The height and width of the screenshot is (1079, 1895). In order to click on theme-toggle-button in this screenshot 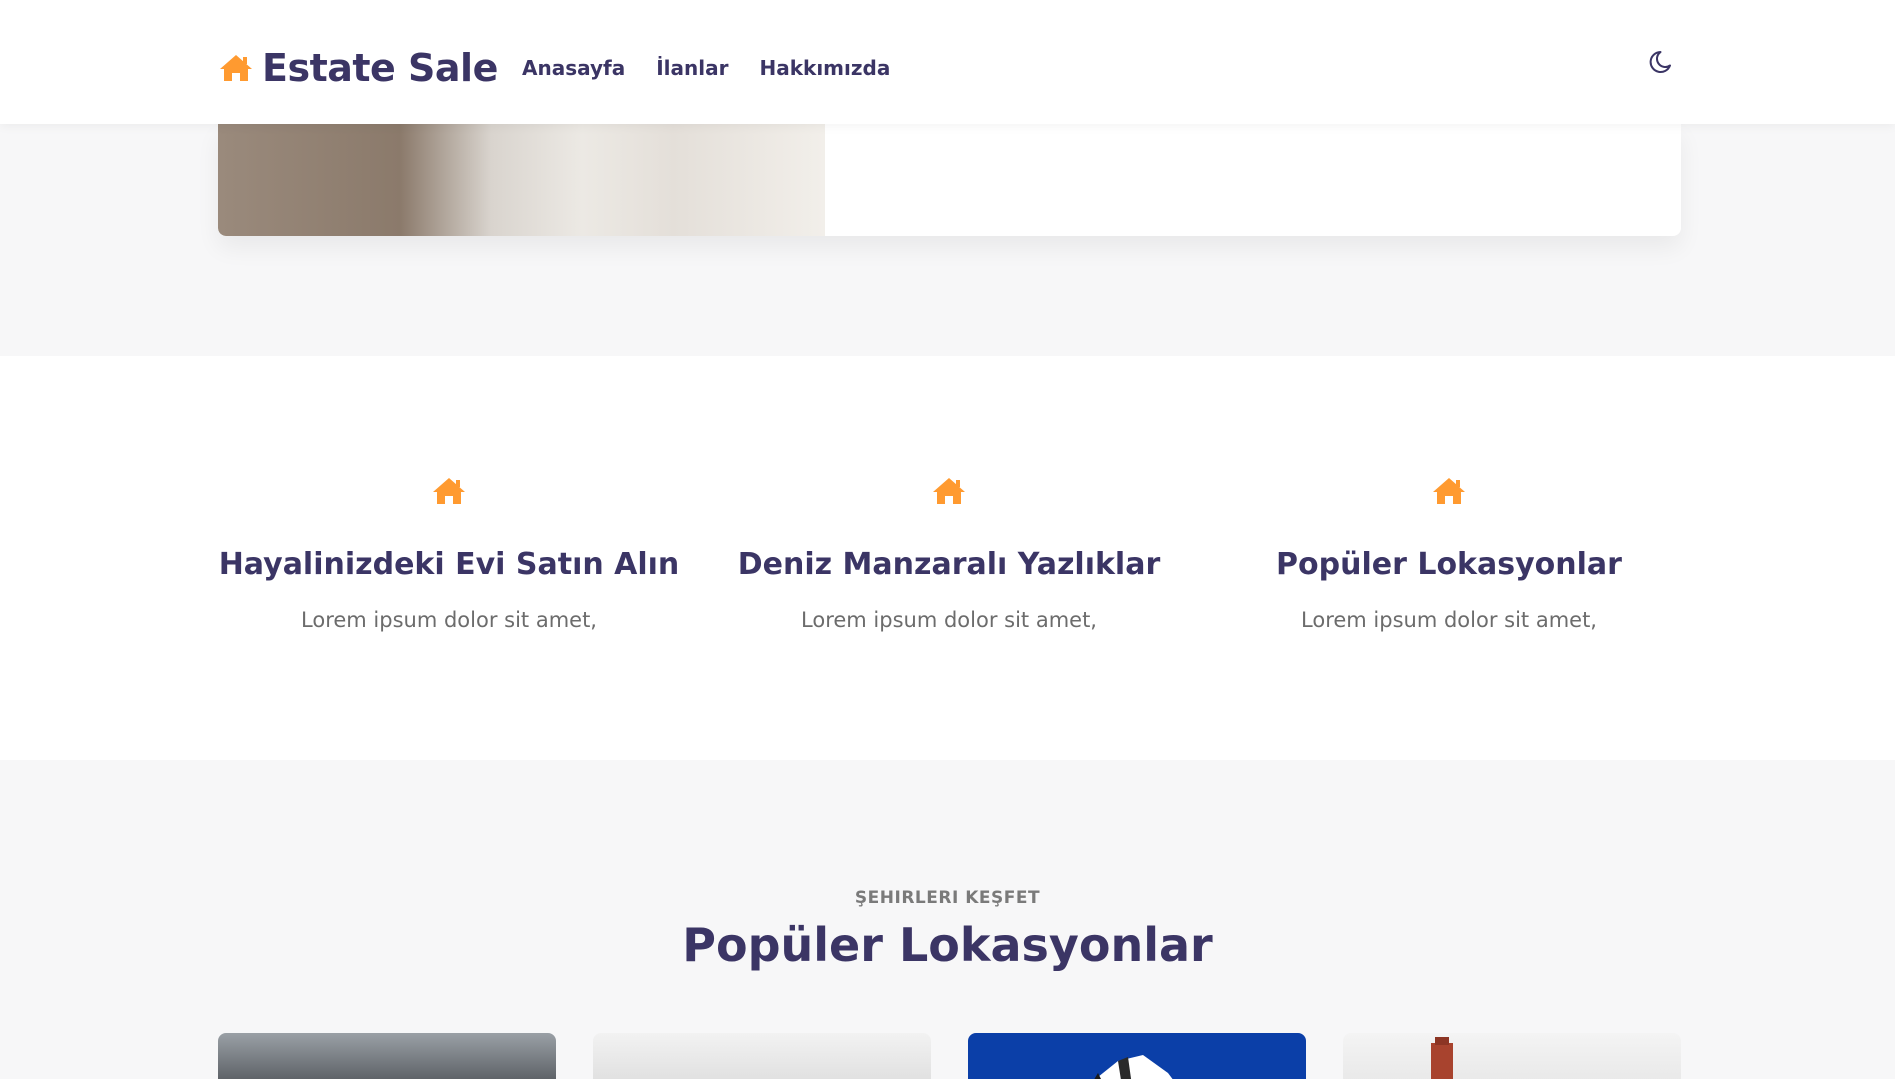, I will do `click(1663, 61)`.